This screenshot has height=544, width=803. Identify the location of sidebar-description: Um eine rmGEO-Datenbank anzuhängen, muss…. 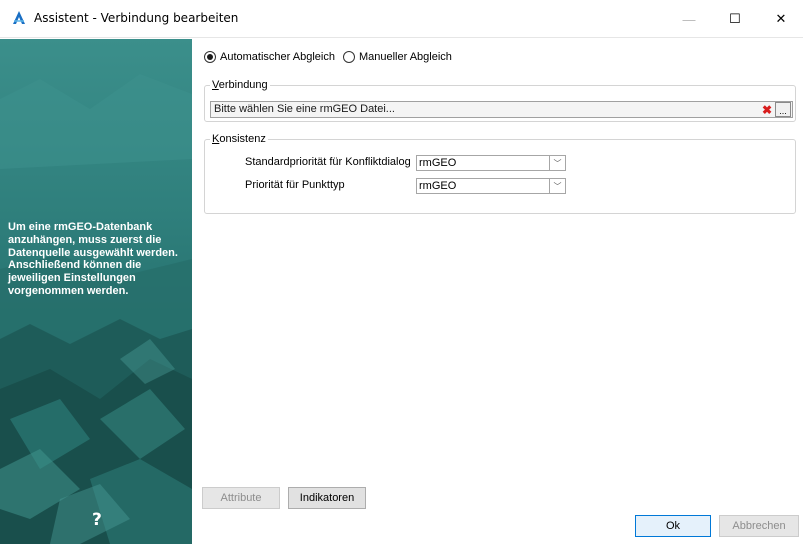
(93, 259).